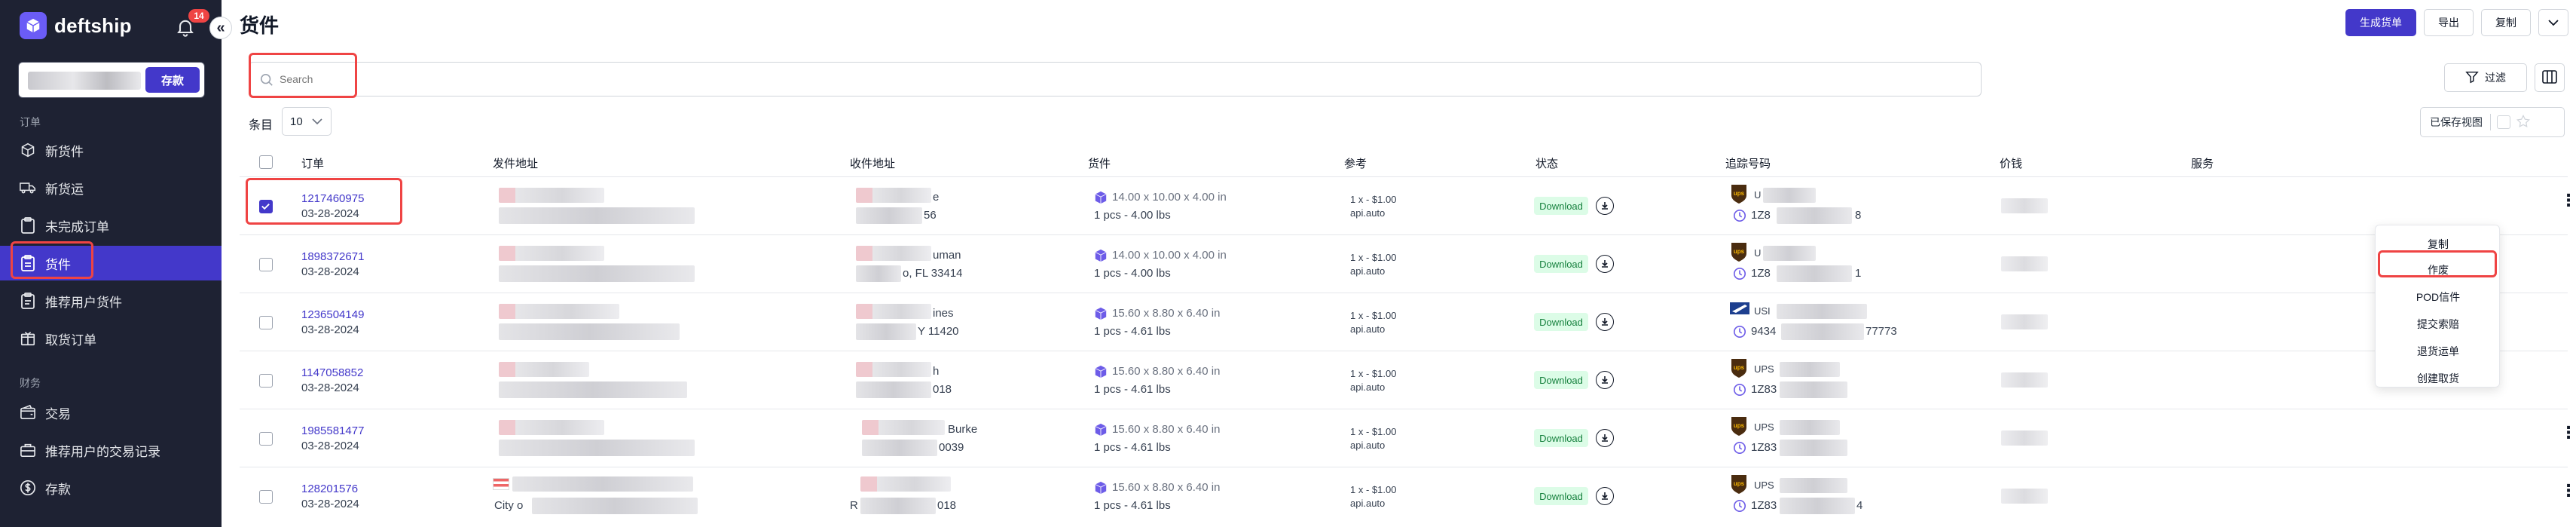  Describe the element at coordinates (2506, 22) in the screenshot. I see `copy-button: 复制` at that location.